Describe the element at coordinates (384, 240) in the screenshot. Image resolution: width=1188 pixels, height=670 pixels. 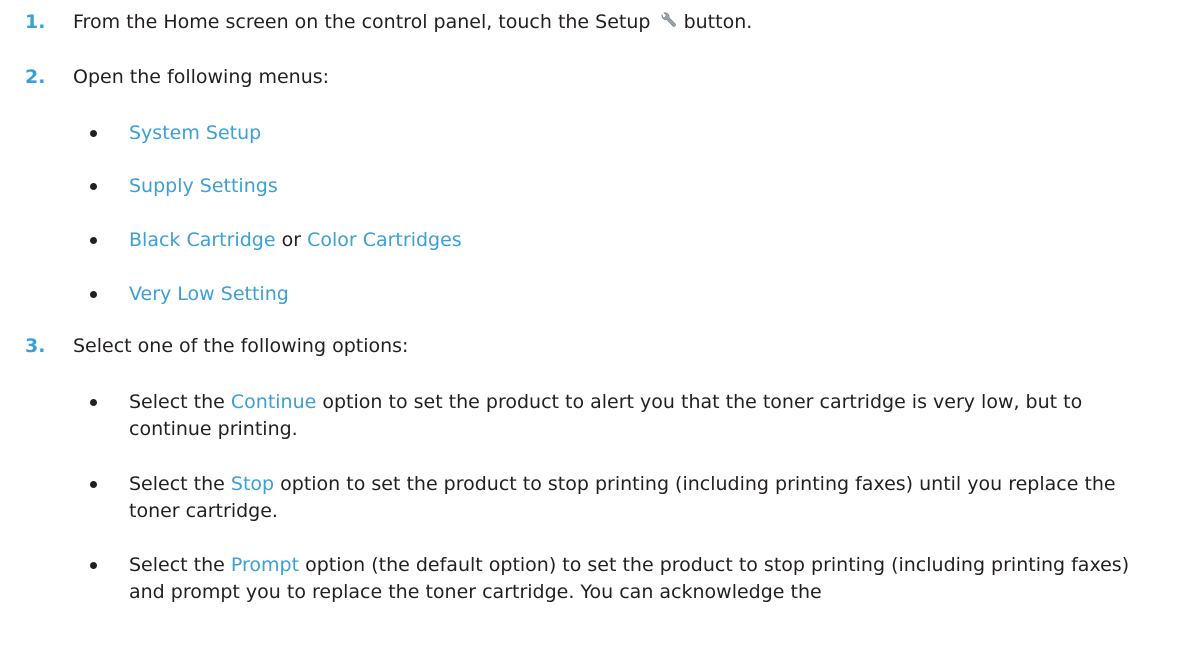
I see `menu-path-color-cartridges: Color Cartridges` at that location.